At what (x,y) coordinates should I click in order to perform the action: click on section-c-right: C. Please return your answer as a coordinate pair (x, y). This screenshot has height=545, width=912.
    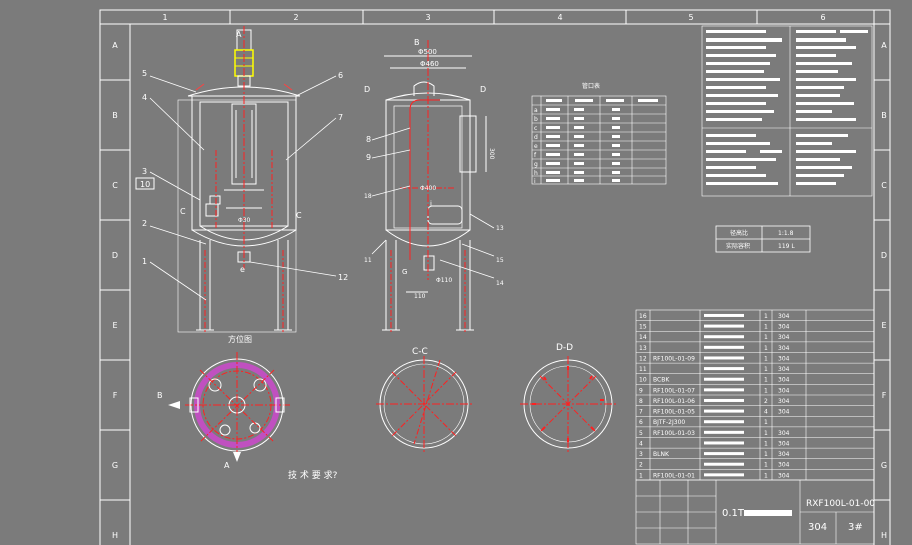
    Looking at the image, I should click on (299, 215).